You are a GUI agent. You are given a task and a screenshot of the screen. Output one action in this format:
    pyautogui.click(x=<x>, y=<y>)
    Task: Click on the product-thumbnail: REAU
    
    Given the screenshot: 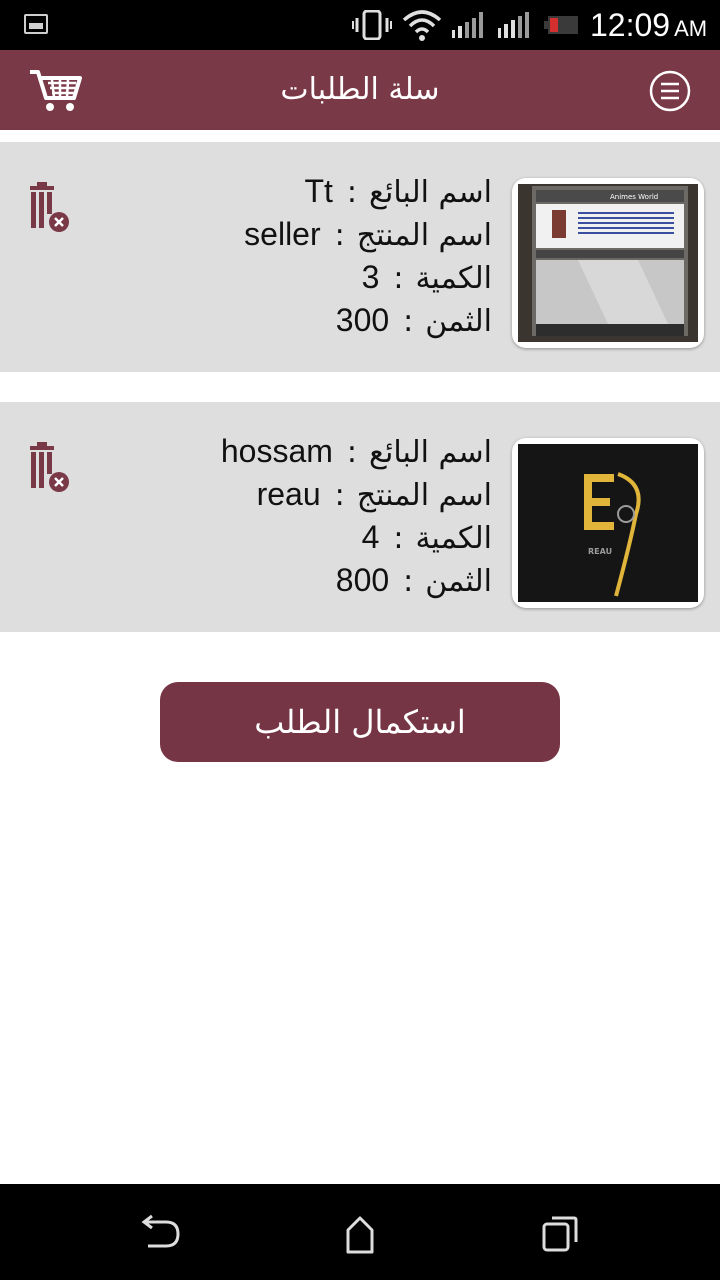 What is the action you would take?
    pyautogui.click(x=608, y=523)
    